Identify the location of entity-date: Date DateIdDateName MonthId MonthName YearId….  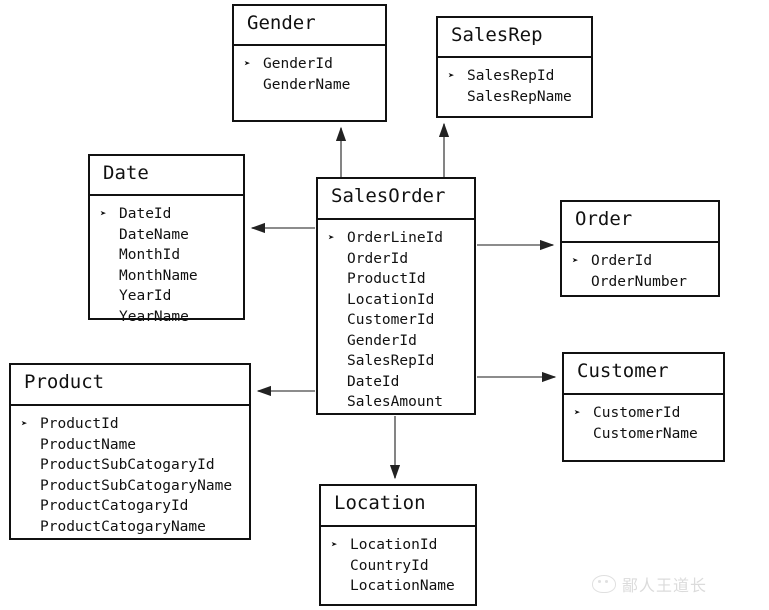
(166, 239).